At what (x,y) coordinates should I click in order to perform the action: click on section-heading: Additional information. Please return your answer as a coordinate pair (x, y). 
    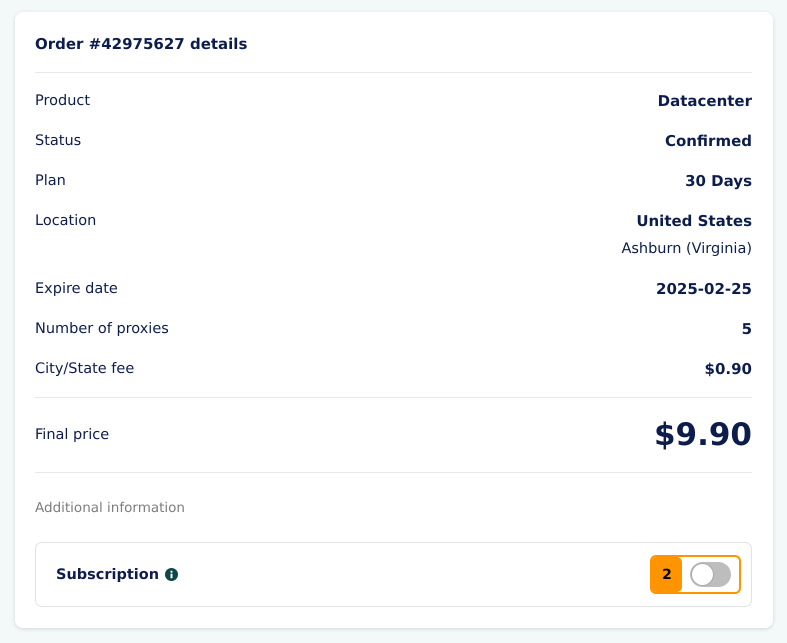
    Looking at the image, I should click on (110, 508).